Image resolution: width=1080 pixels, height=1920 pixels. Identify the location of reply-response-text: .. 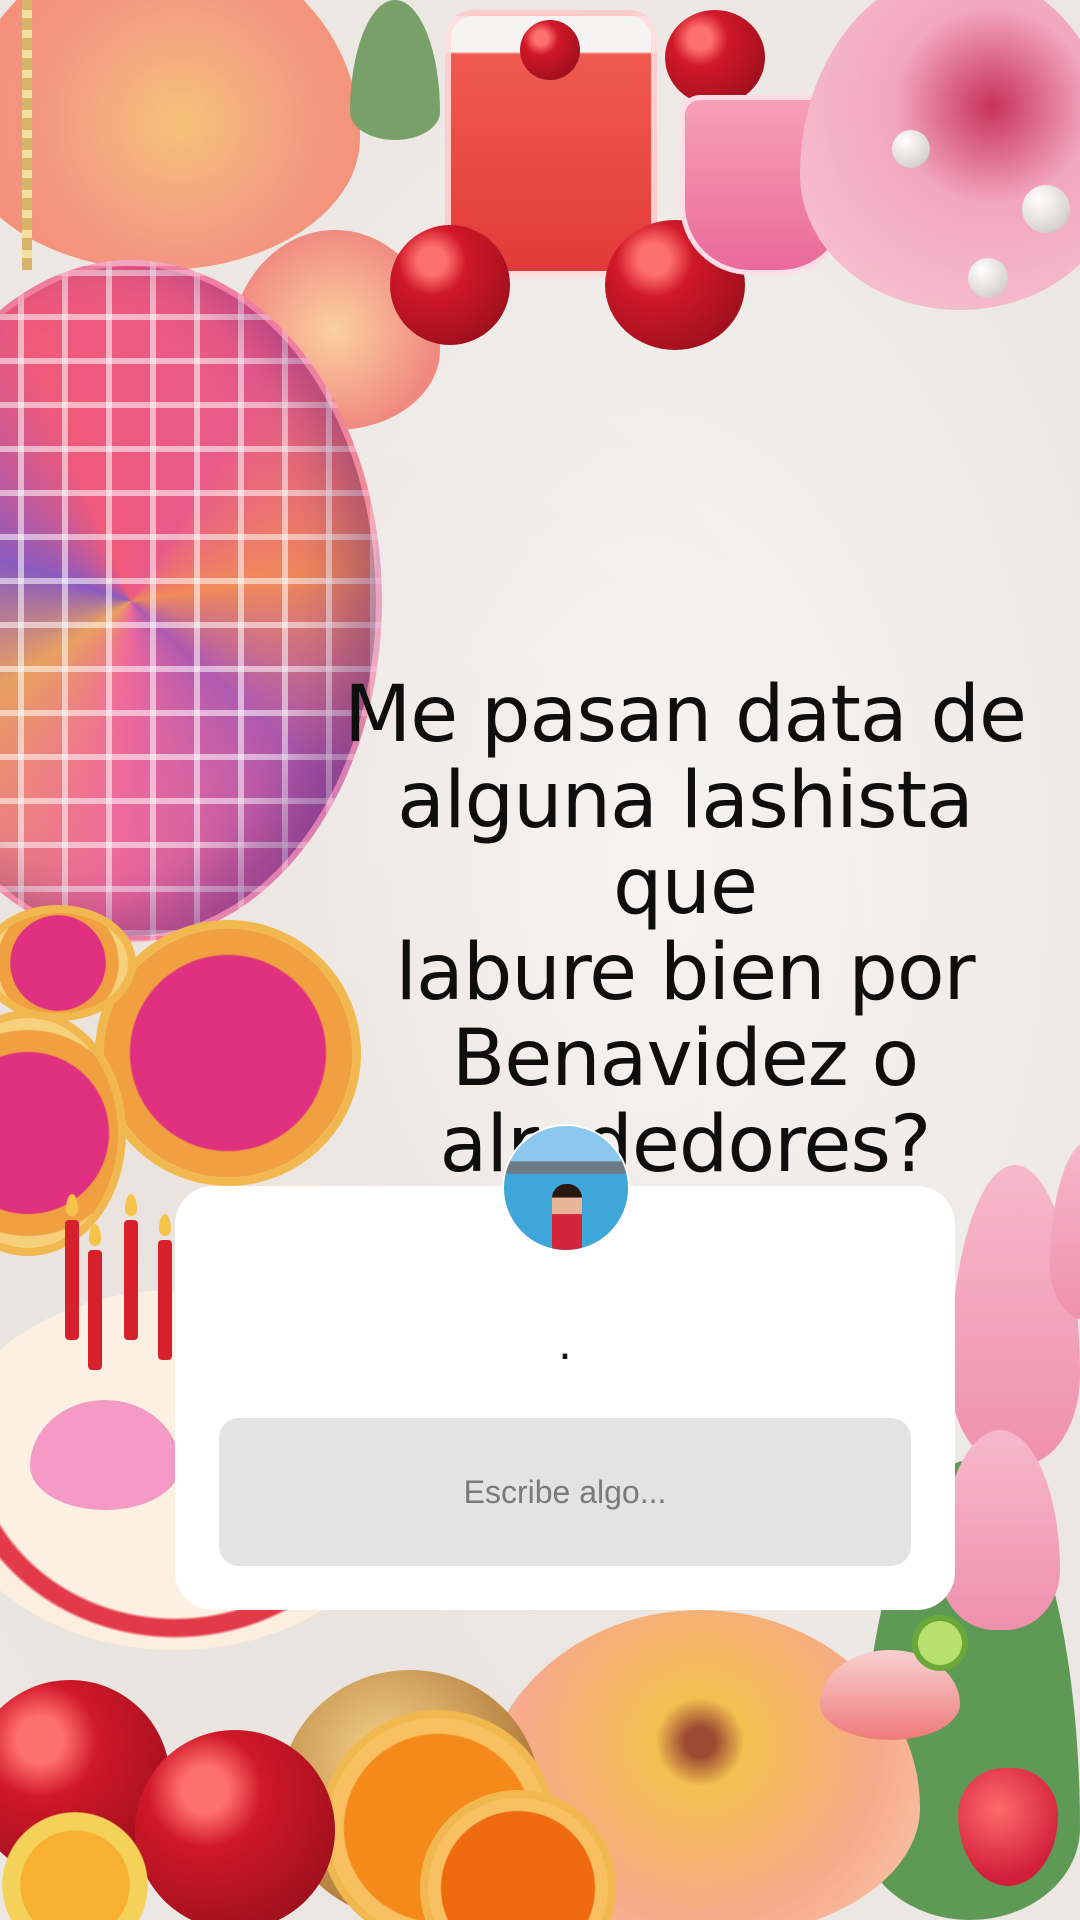
(565, 1344).